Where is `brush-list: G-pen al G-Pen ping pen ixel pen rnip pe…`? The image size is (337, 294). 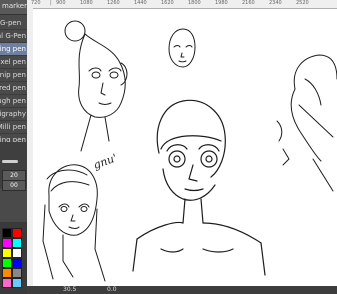 brush-list: G-pen al G-Pen ping pen ixel pen rnip pe… is located at coordinates (13, 82).